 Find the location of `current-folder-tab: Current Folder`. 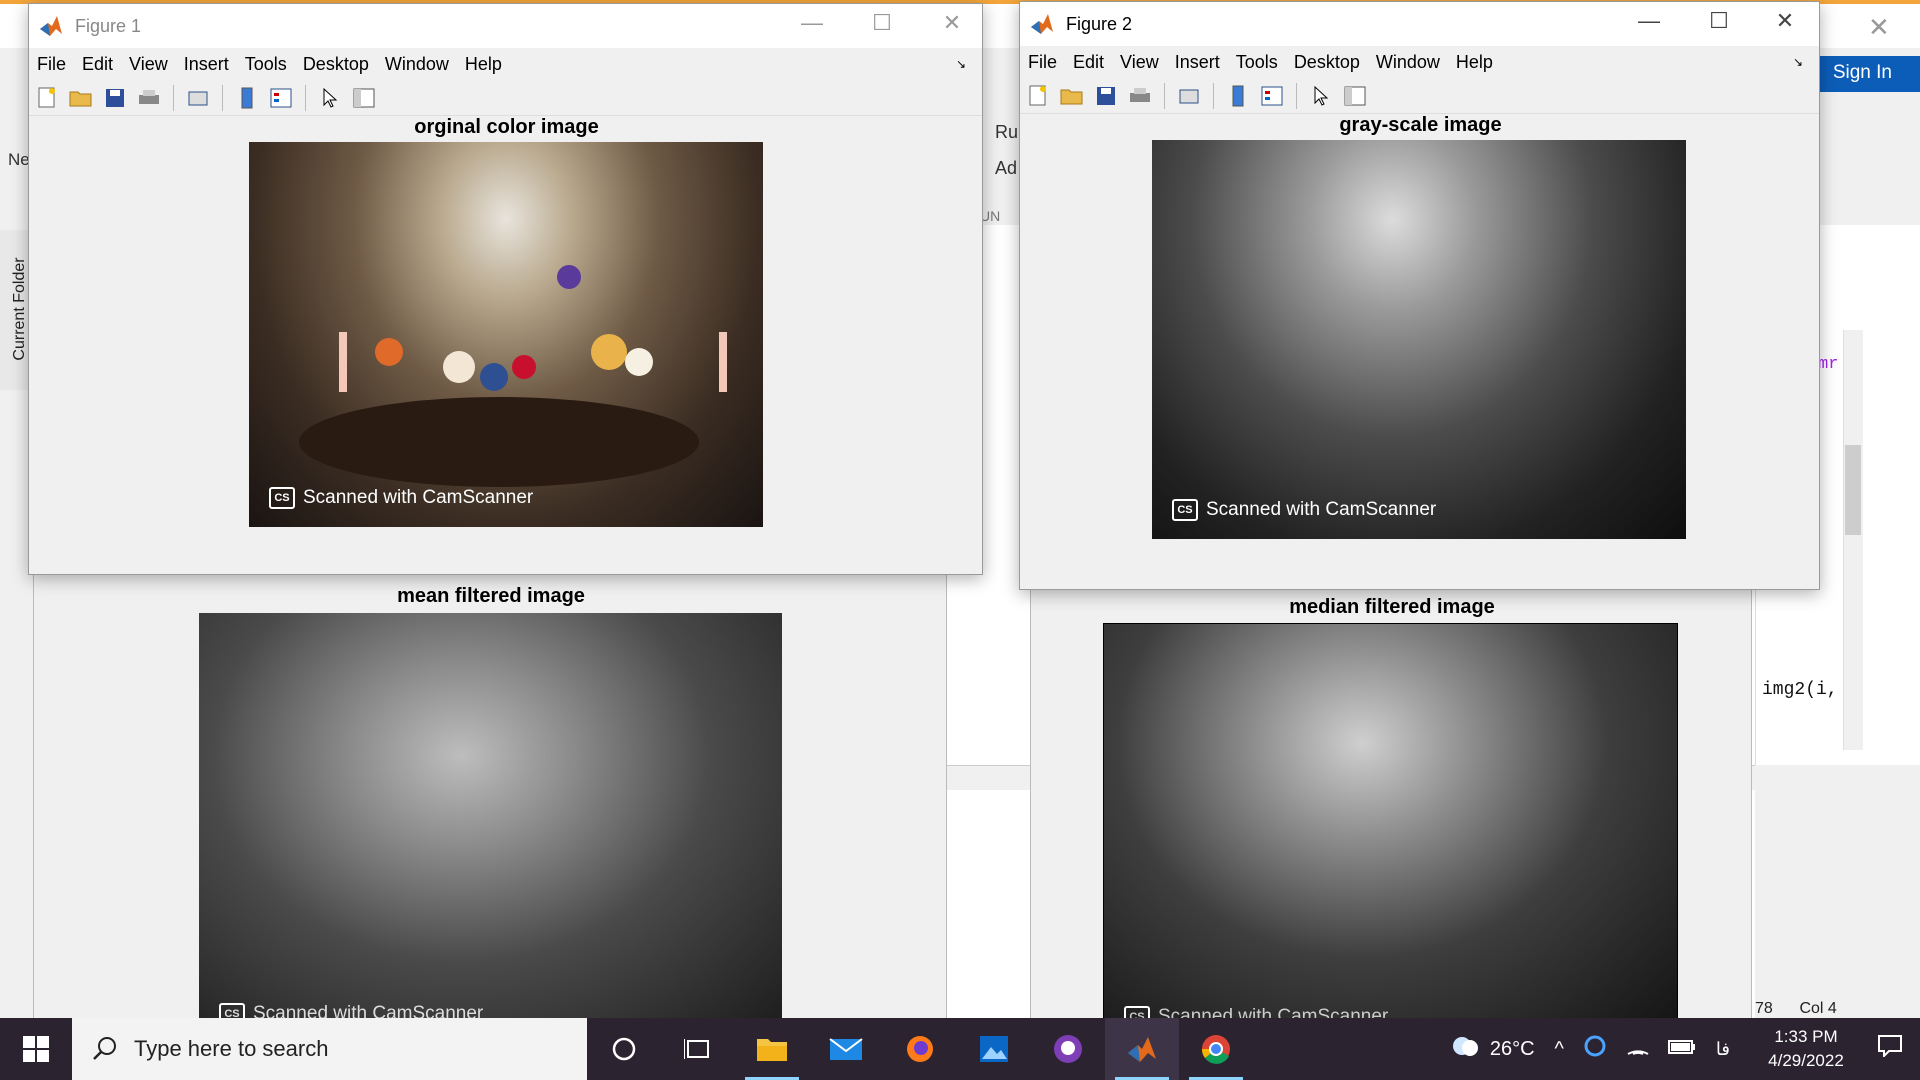

current-folder-tab: Current Folder is located at coordinates (20, 309).